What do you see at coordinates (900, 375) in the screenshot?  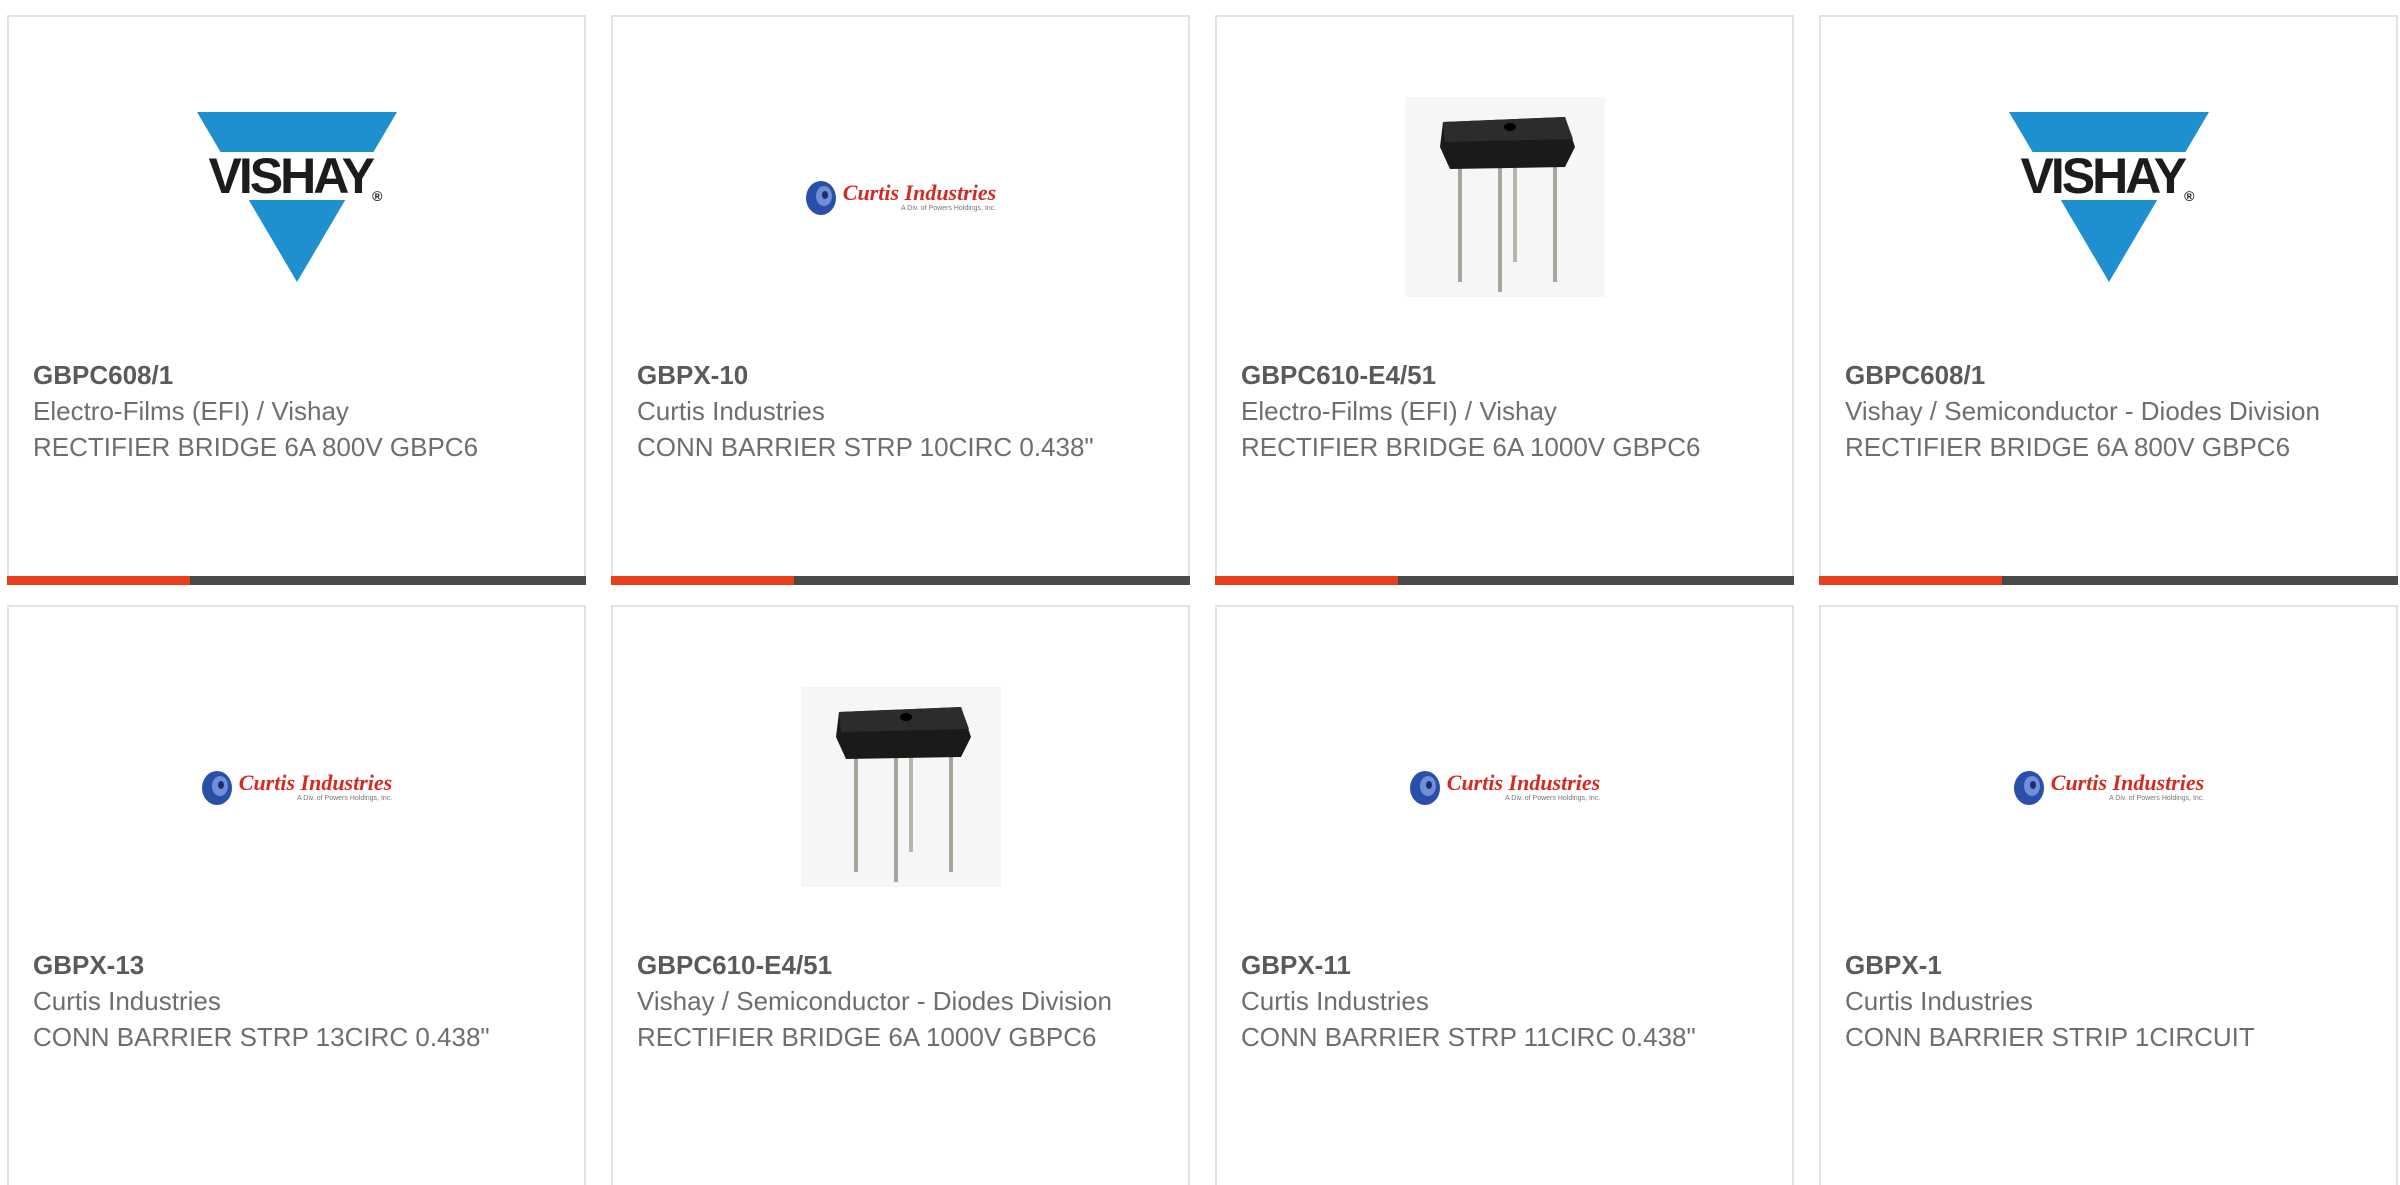 I see `part-number-link: GBPX-10` at bounding box center [900, 375].